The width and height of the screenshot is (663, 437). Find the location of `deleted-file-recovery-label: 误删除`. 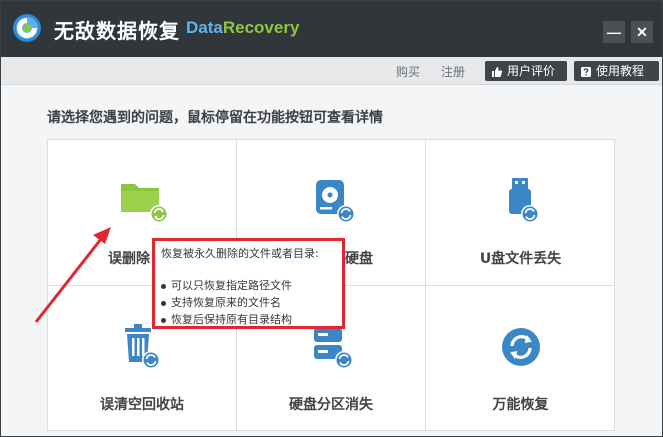

deleted-file-recovery-label: 误删除 is located at coordinates (129, 259).